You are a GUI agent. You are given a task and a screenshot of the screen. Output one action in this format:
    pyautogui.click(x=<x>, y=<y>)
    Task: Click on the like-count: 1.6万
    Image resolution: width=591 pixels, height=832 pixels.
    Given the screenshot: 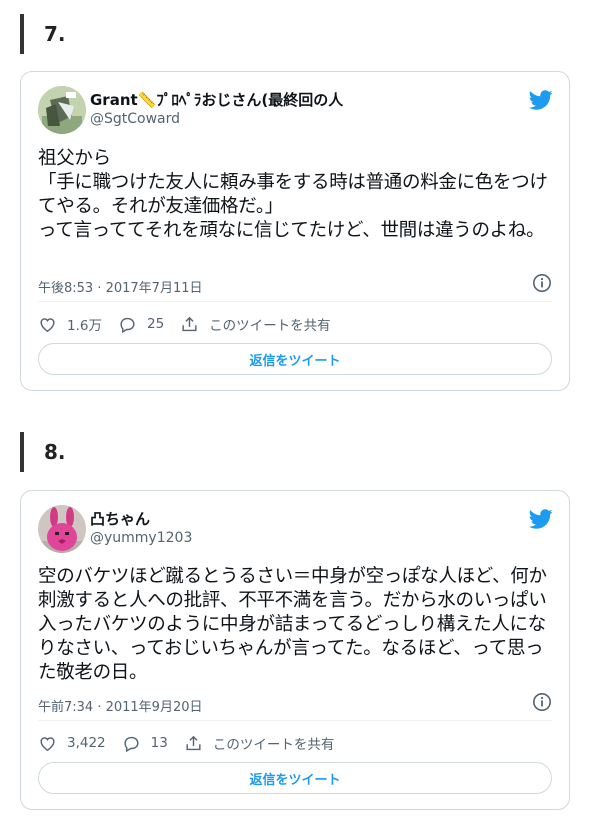 What is the action you would take?
    pyautogui.click(x=84, y=326)
    